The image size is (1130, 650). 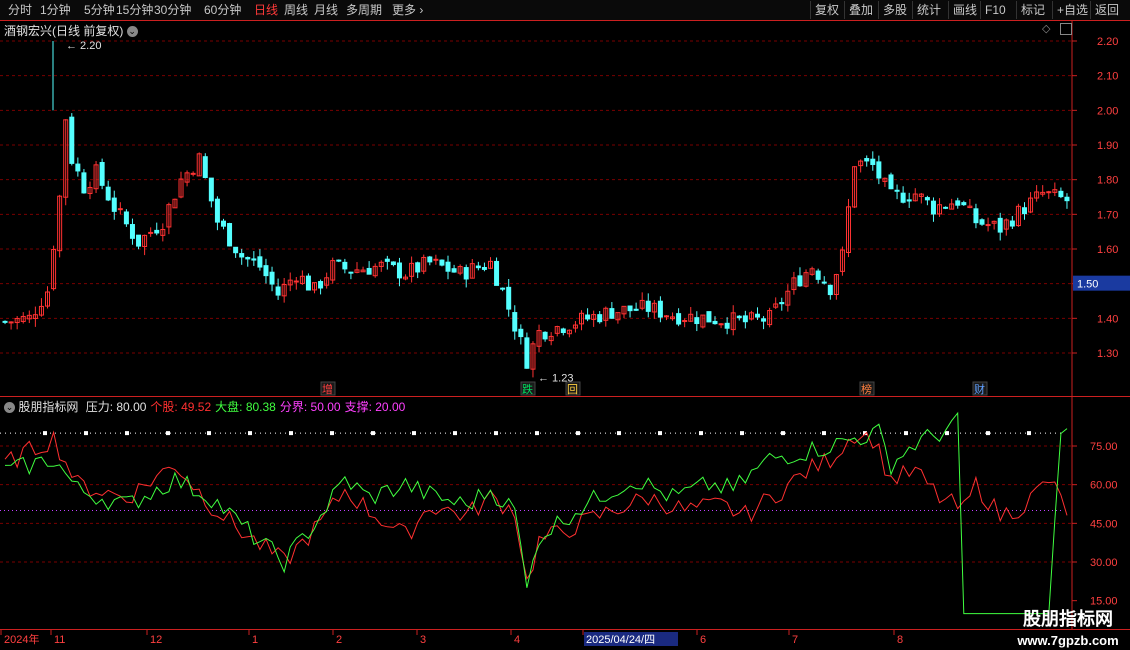 What do you see at coordinates (1068, 640) in the screenshot?
I see `watermark-url: www.7gpzb.com` at bounding box center [1068, 640].